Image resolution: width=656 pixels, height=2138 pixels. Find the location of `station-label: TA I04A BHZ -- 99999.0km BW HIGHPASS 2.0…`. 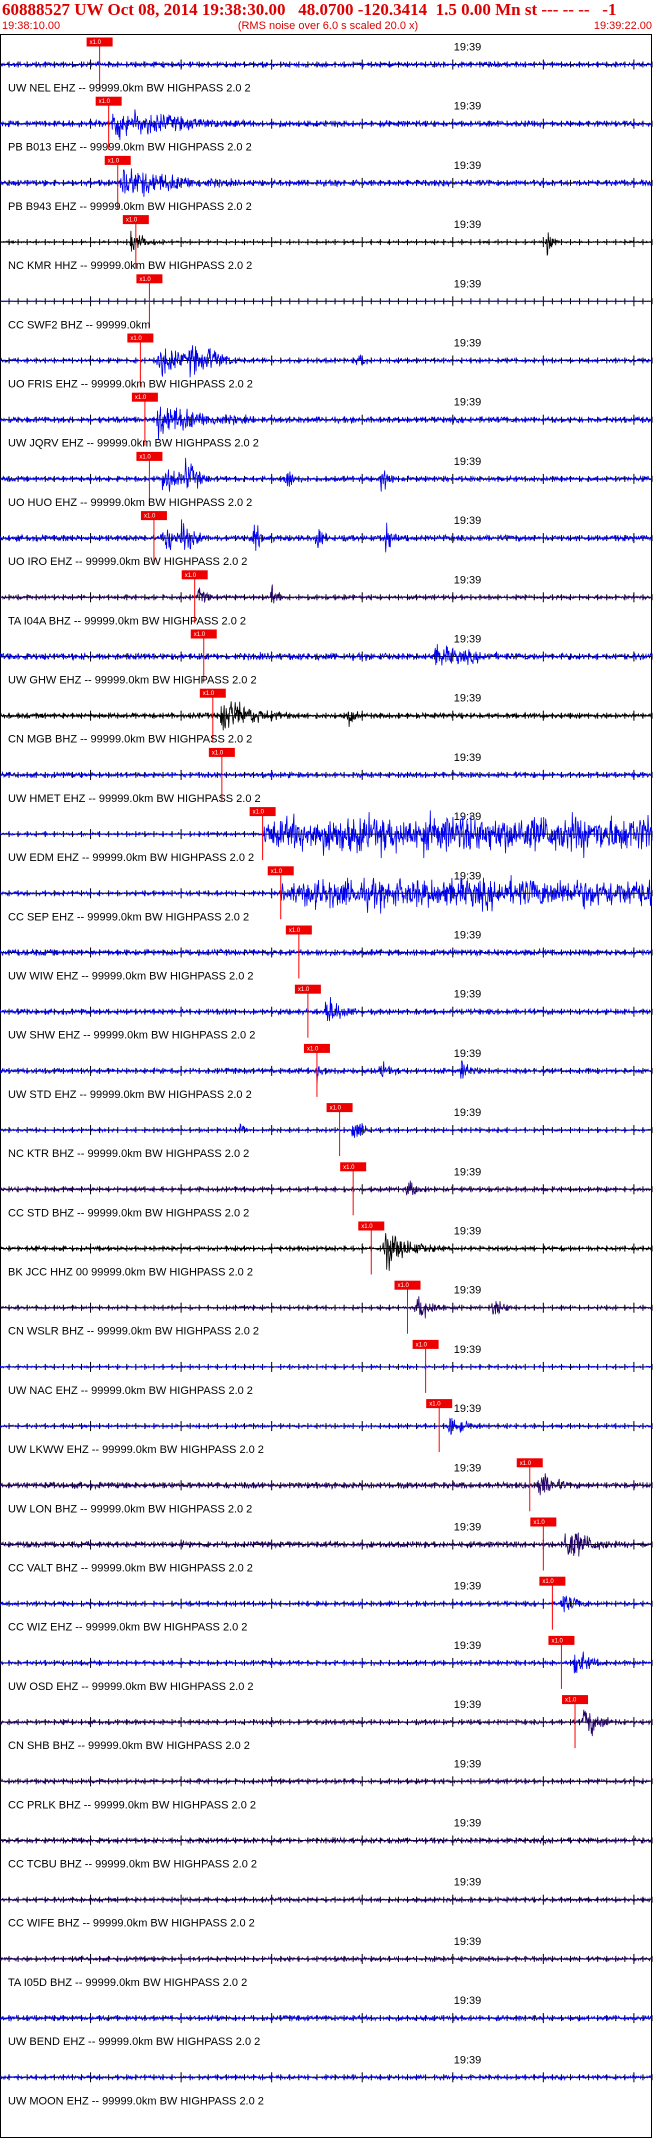

station-label: TA I04A BHZ -- 99999.0km BW HIGHPASS 2.0… is located at coordinates (127, 621).